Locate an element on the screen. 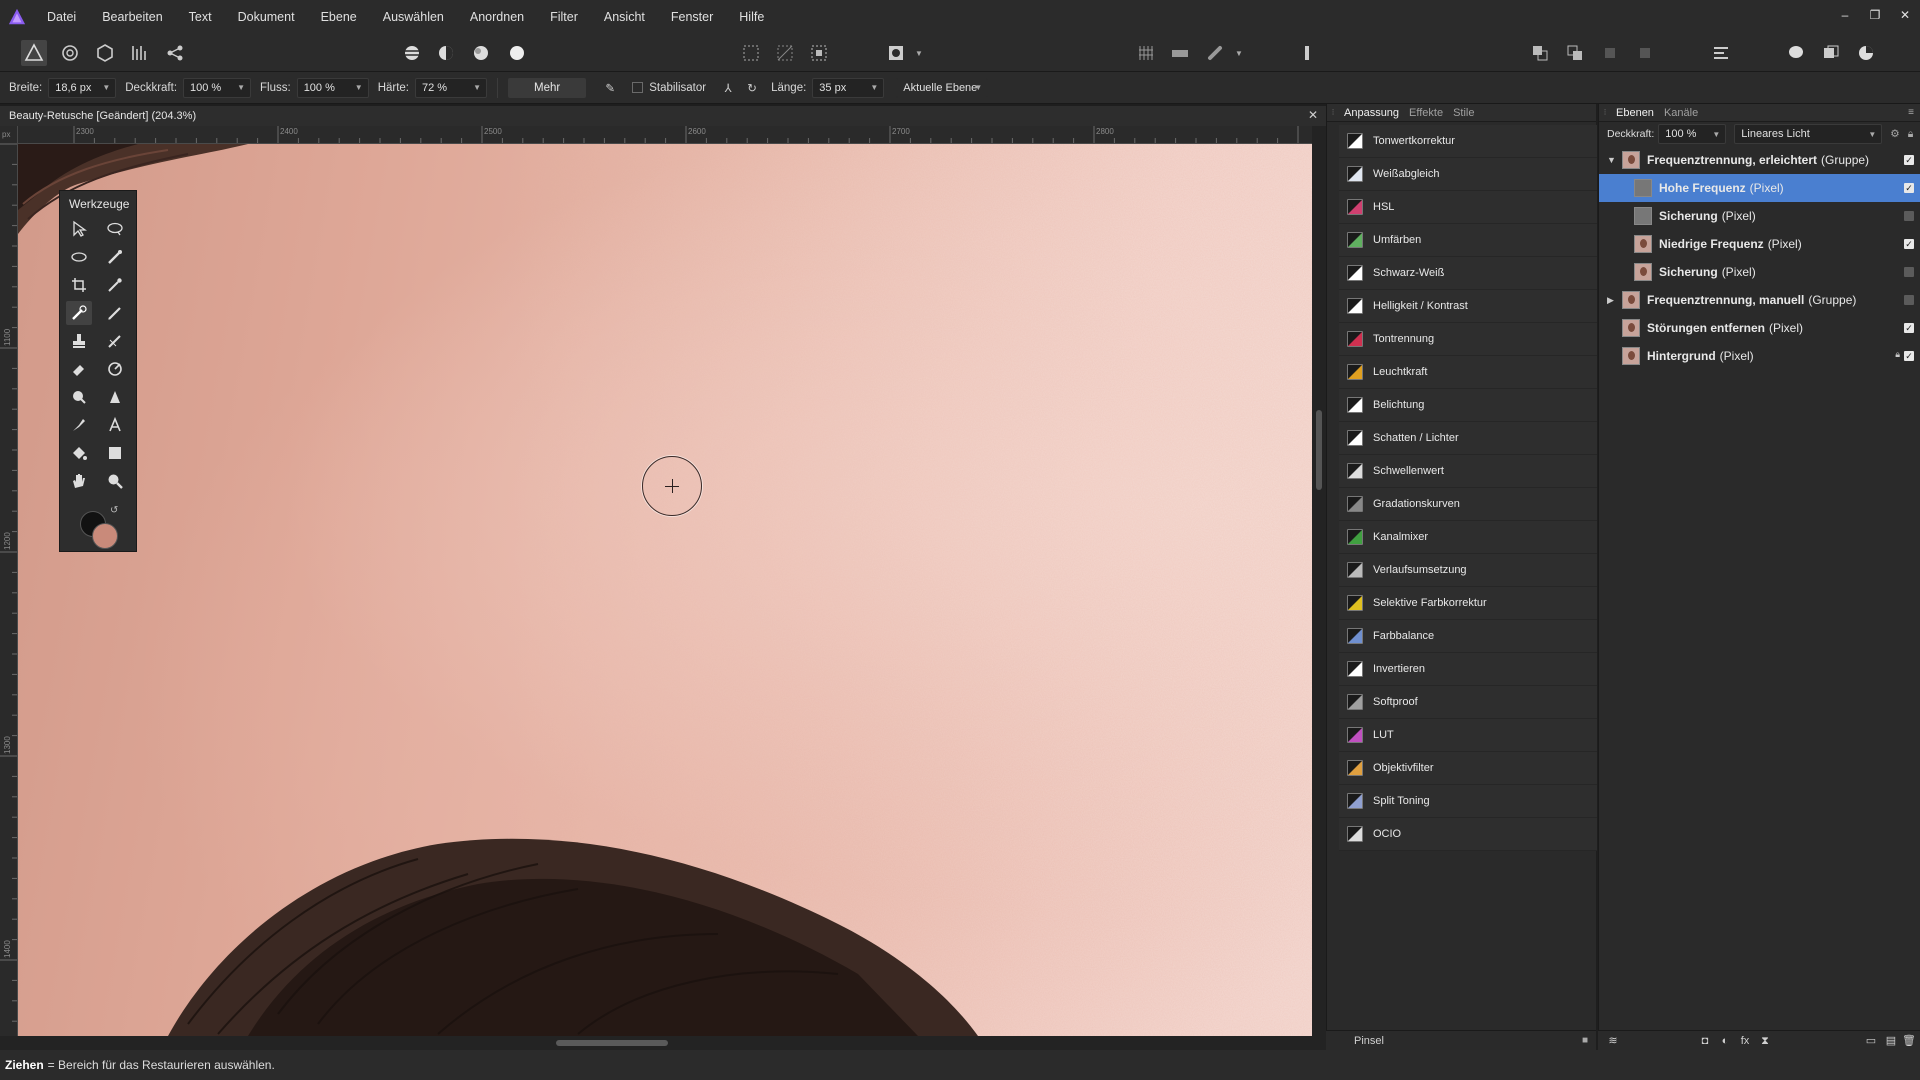 Image resolution: width=1920 pixels, height=1080 pixels. color-picker-tool-icon is located at coordinates (115, 285).